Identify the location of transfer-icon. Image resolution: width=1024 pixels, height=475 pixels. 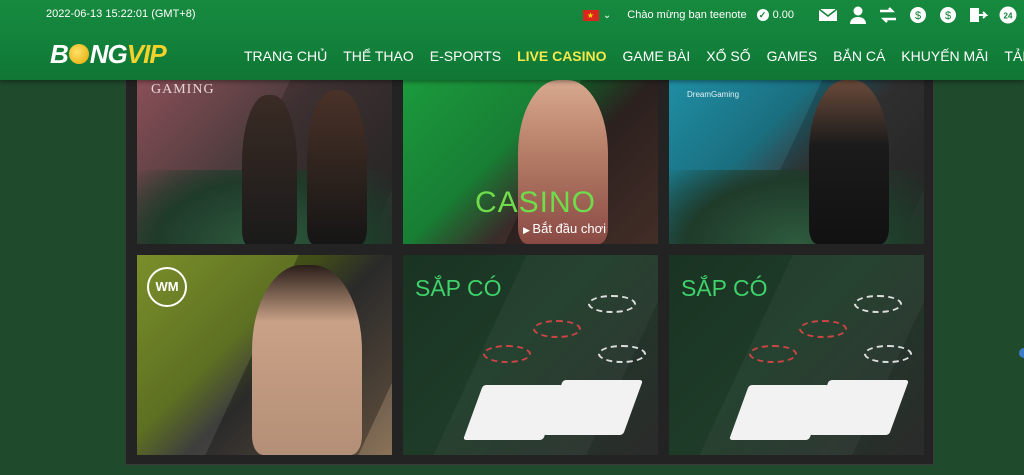
(888, 15).